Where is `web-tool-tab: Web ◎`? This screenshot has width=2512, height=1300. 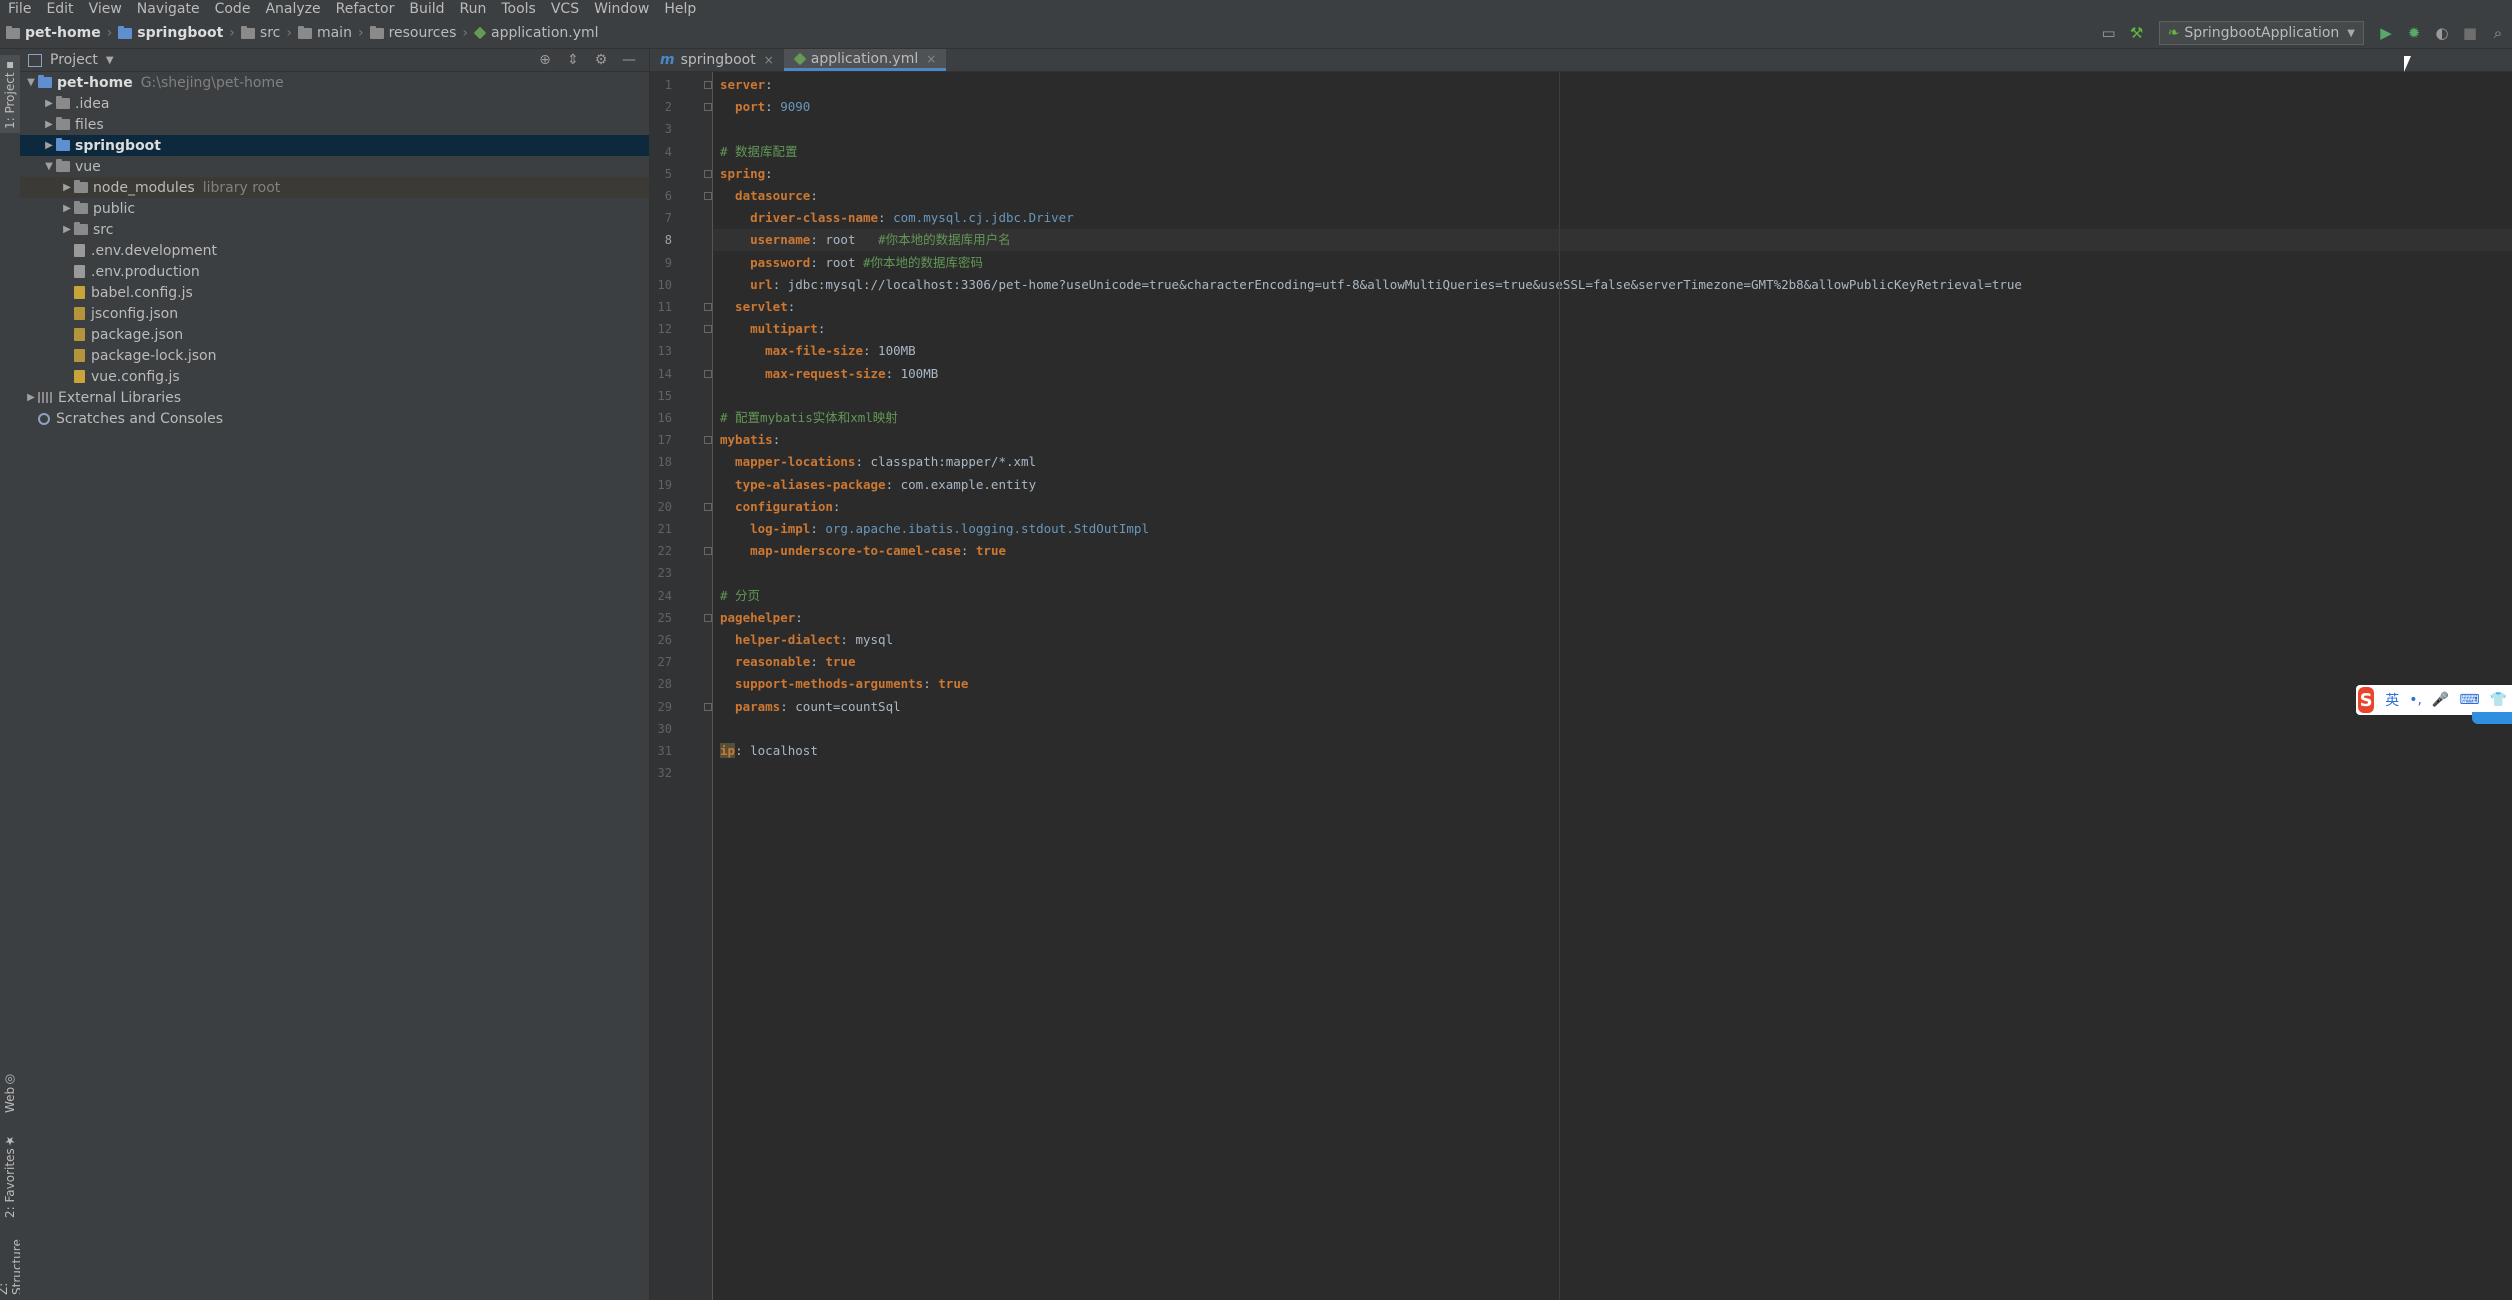 web-tool-tab: Web ◎ is located at coordinates (10, 1093).